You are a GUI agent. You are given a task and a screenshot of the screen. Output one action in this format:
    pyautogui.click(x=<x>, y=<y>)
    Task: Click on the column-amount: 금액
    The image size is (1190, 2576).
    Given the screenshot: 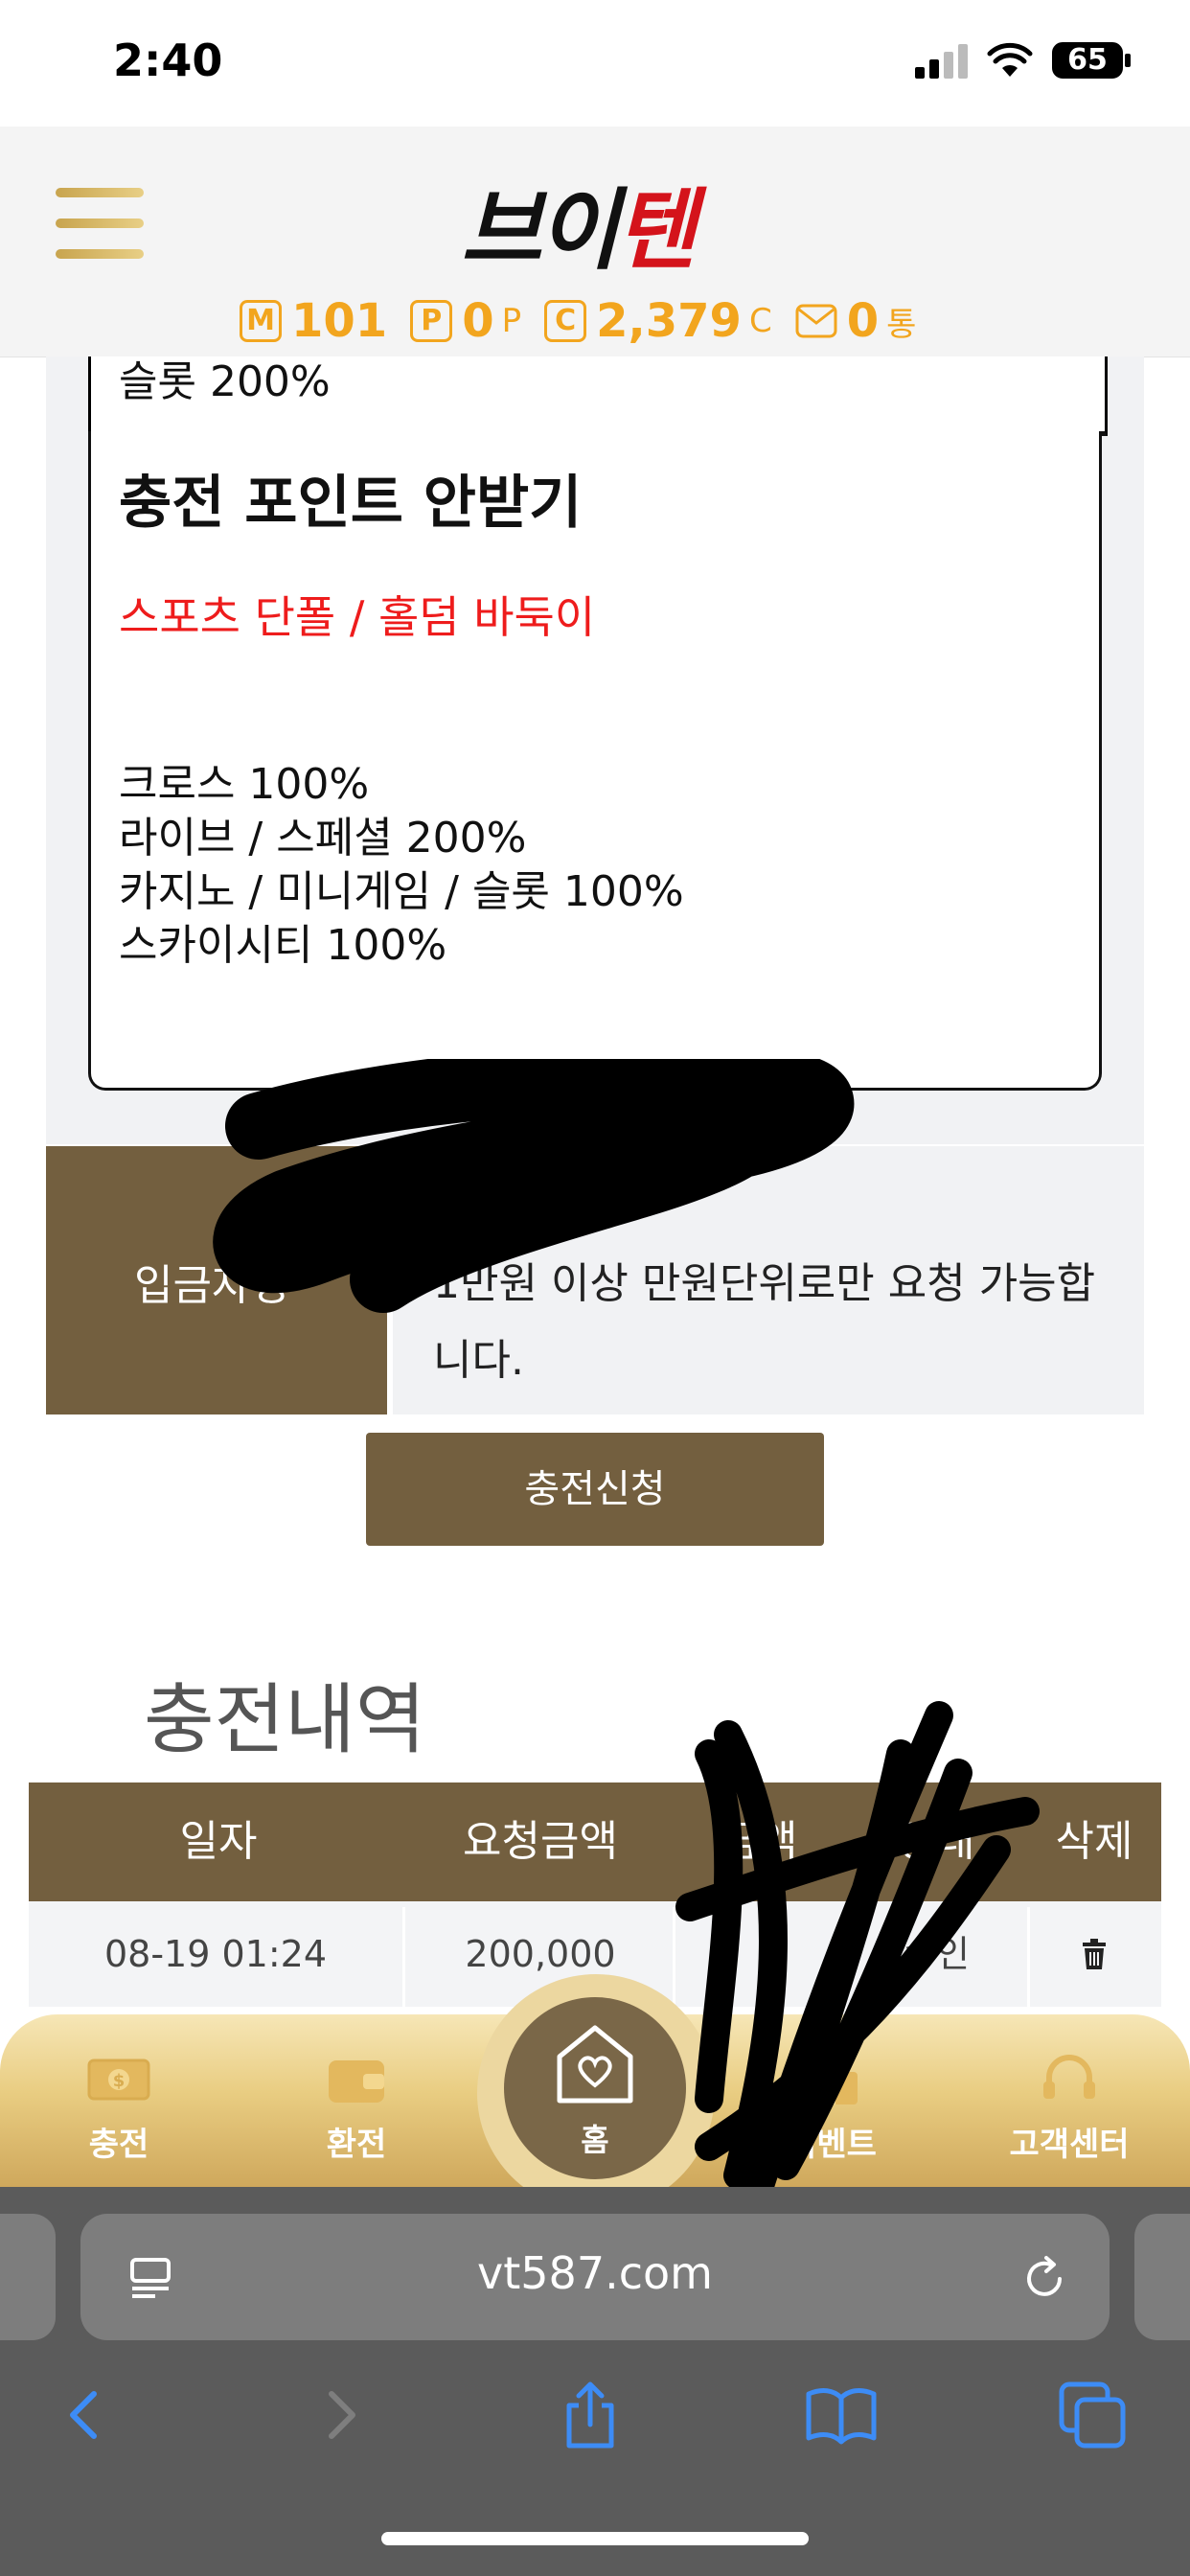 What is the action you would take?
    pyautogui.click(x=759, y=1841)
    